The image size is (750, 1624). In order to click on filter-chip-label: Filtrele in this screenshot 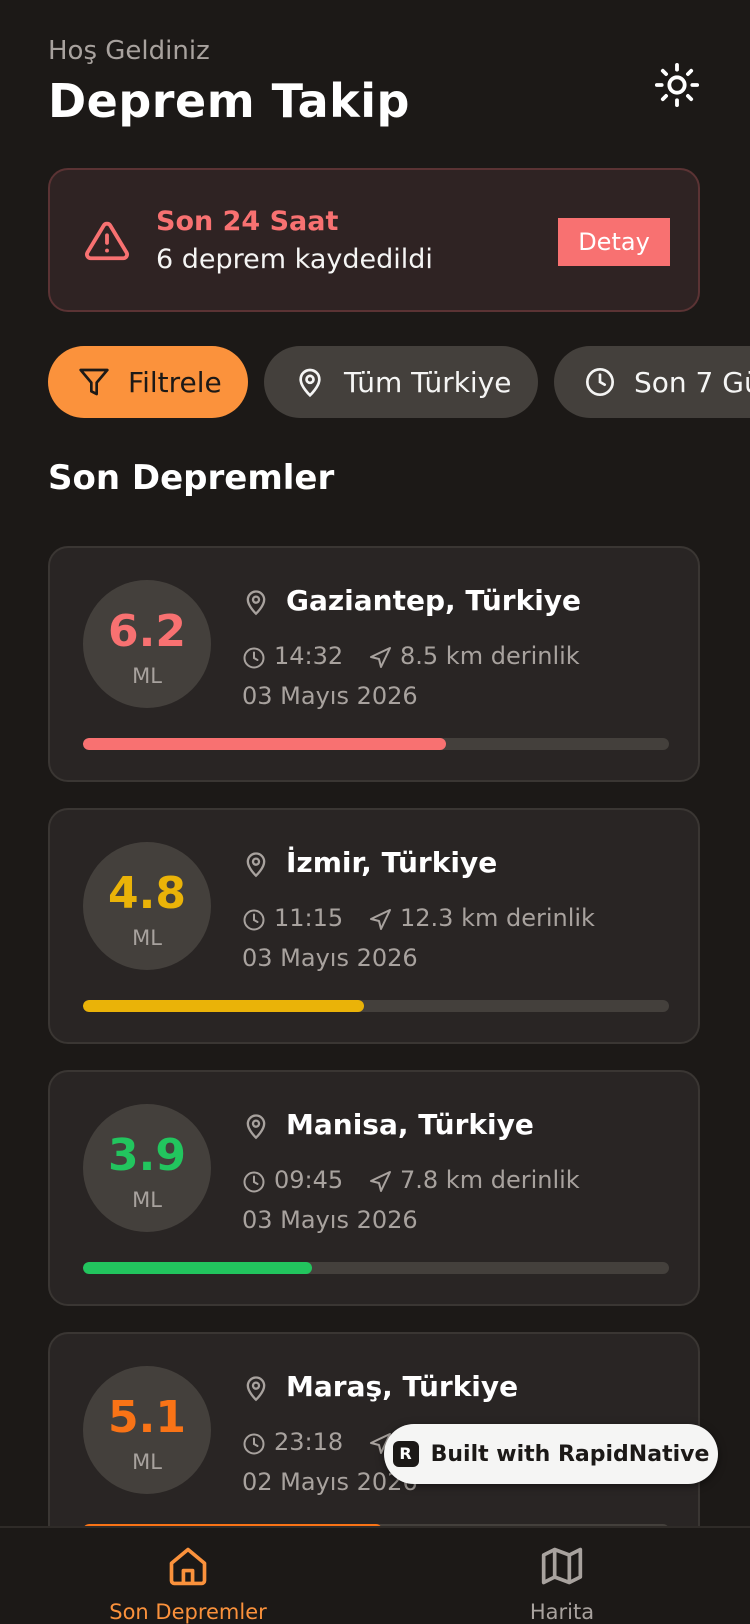, I will do `click(175, 382)`.